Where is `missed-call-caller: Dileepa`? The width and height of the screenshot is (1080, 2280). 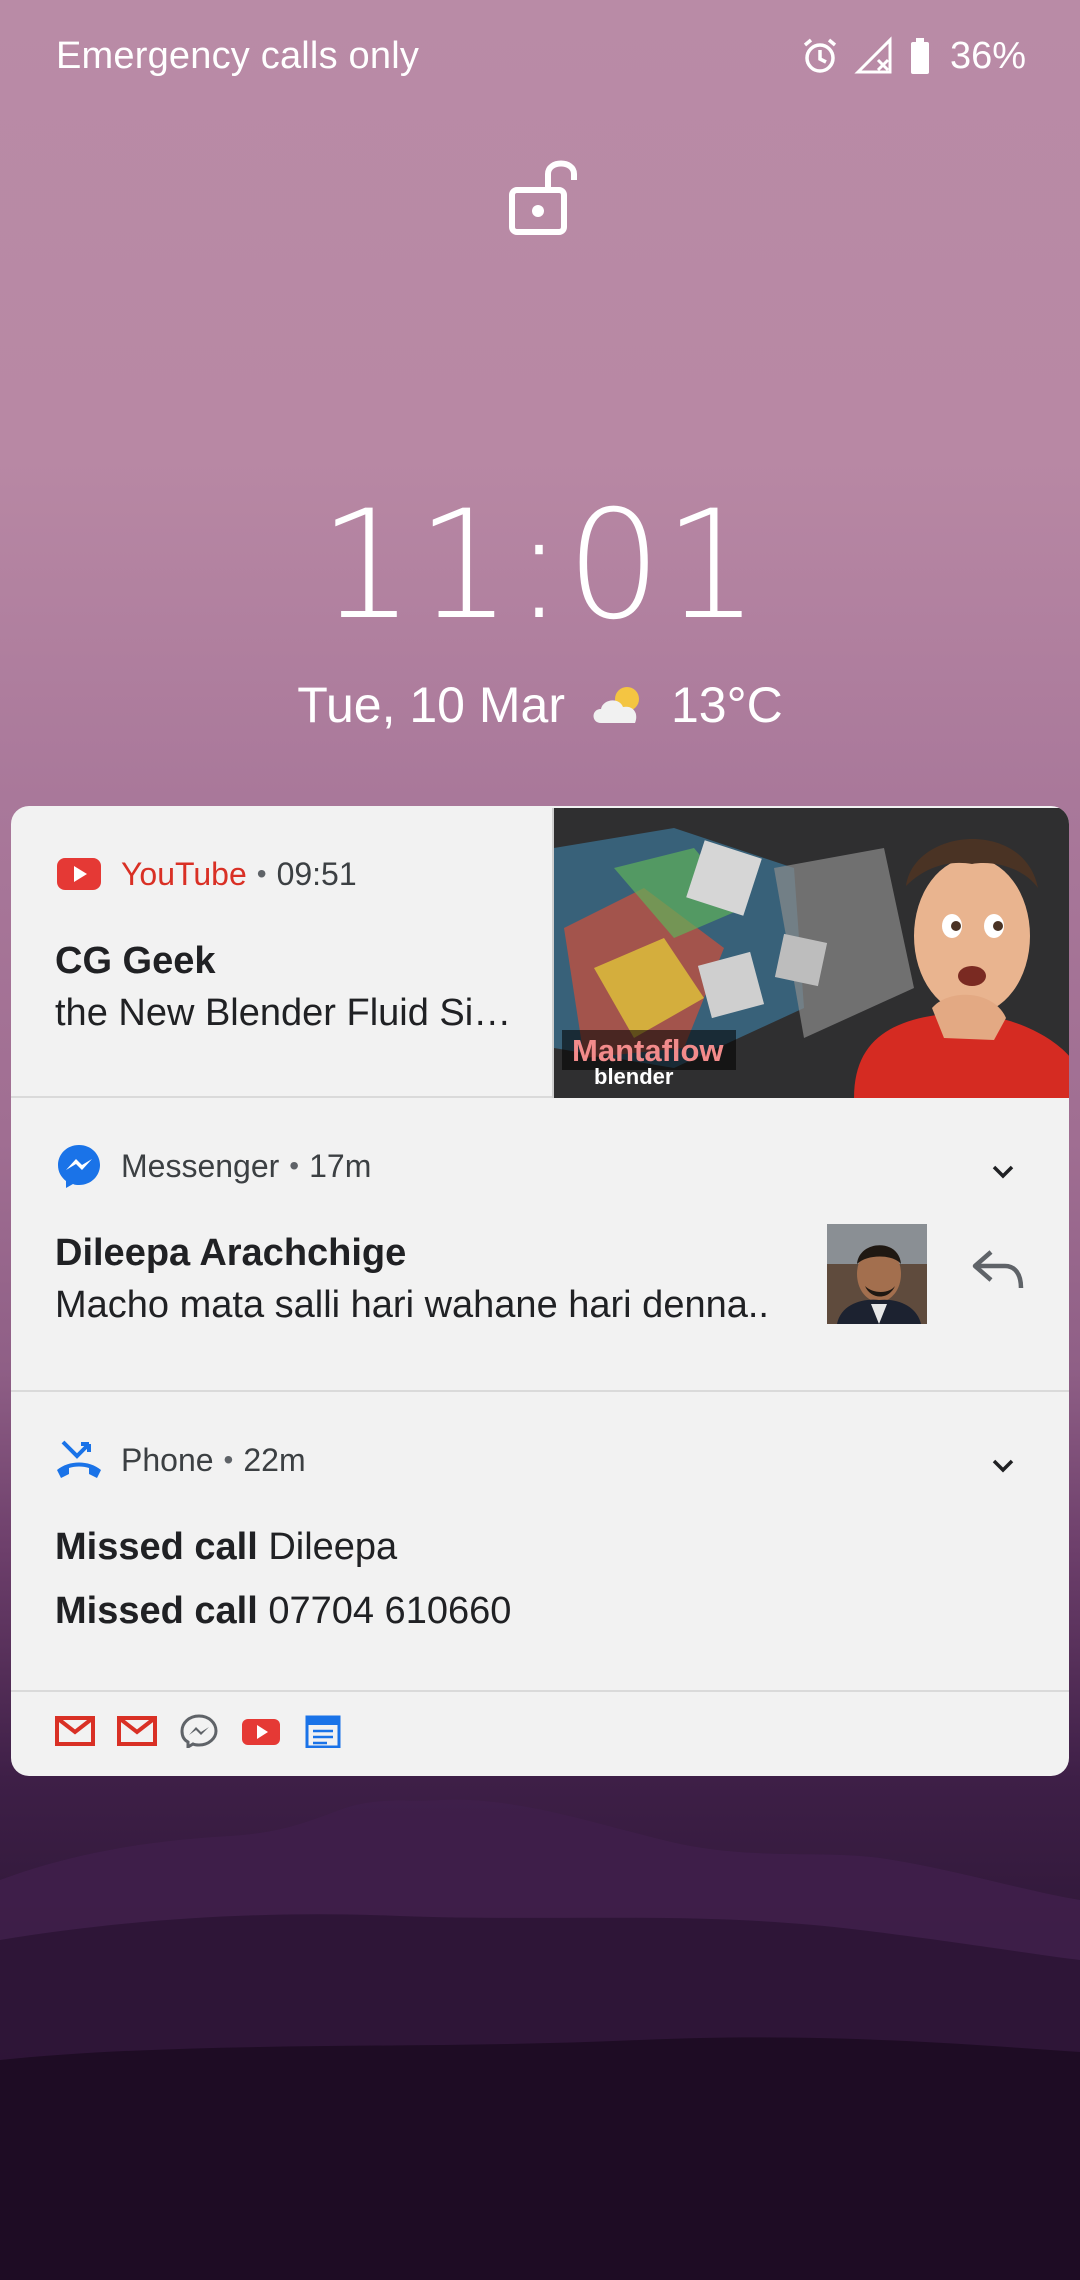 missed-call-caller: Dileepa is located at coordinates (333, 1547).